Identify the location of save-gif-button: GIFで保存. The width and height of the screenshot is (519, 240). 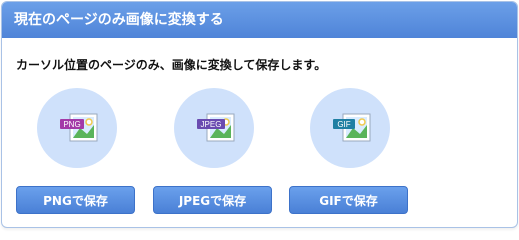
(348, 200).